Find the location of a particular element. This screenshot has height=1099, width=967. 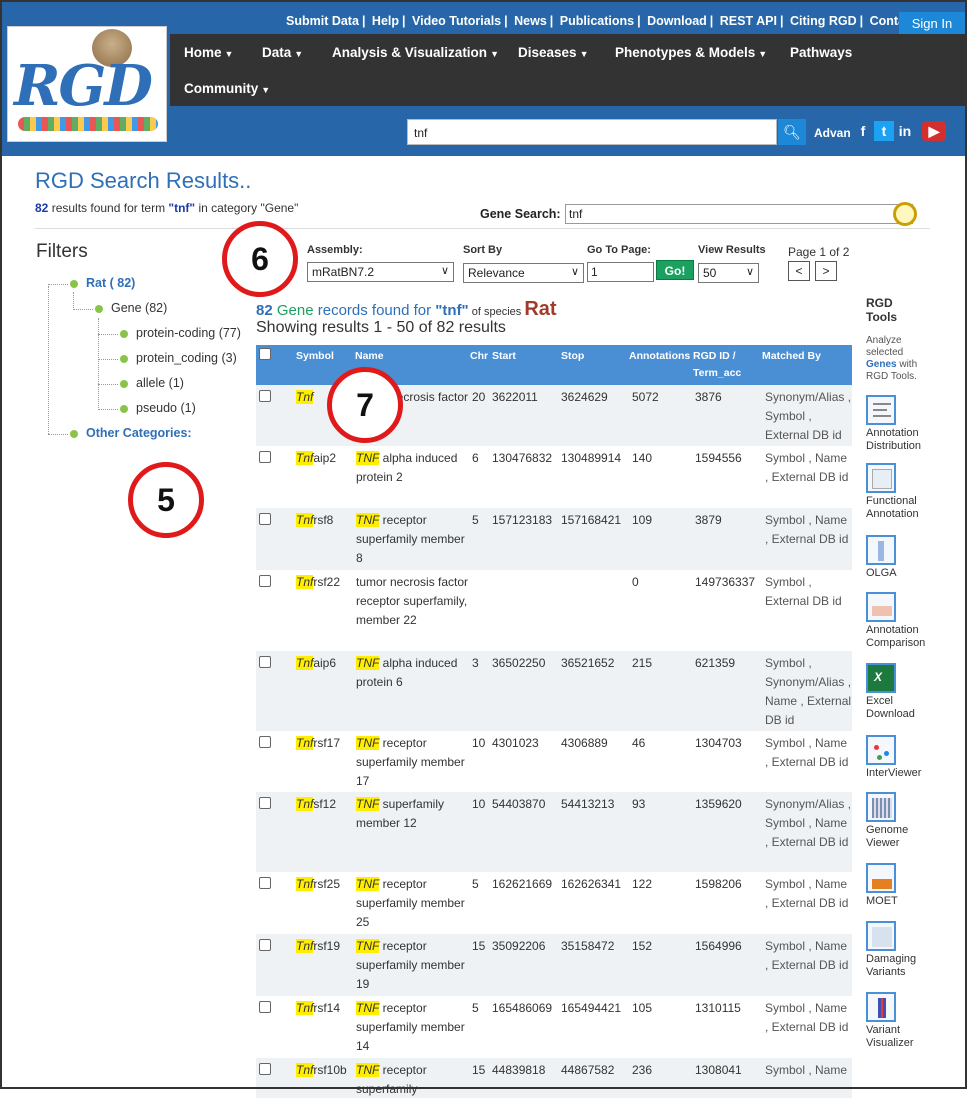

help-link: Help is located at coordinates (385, 21).